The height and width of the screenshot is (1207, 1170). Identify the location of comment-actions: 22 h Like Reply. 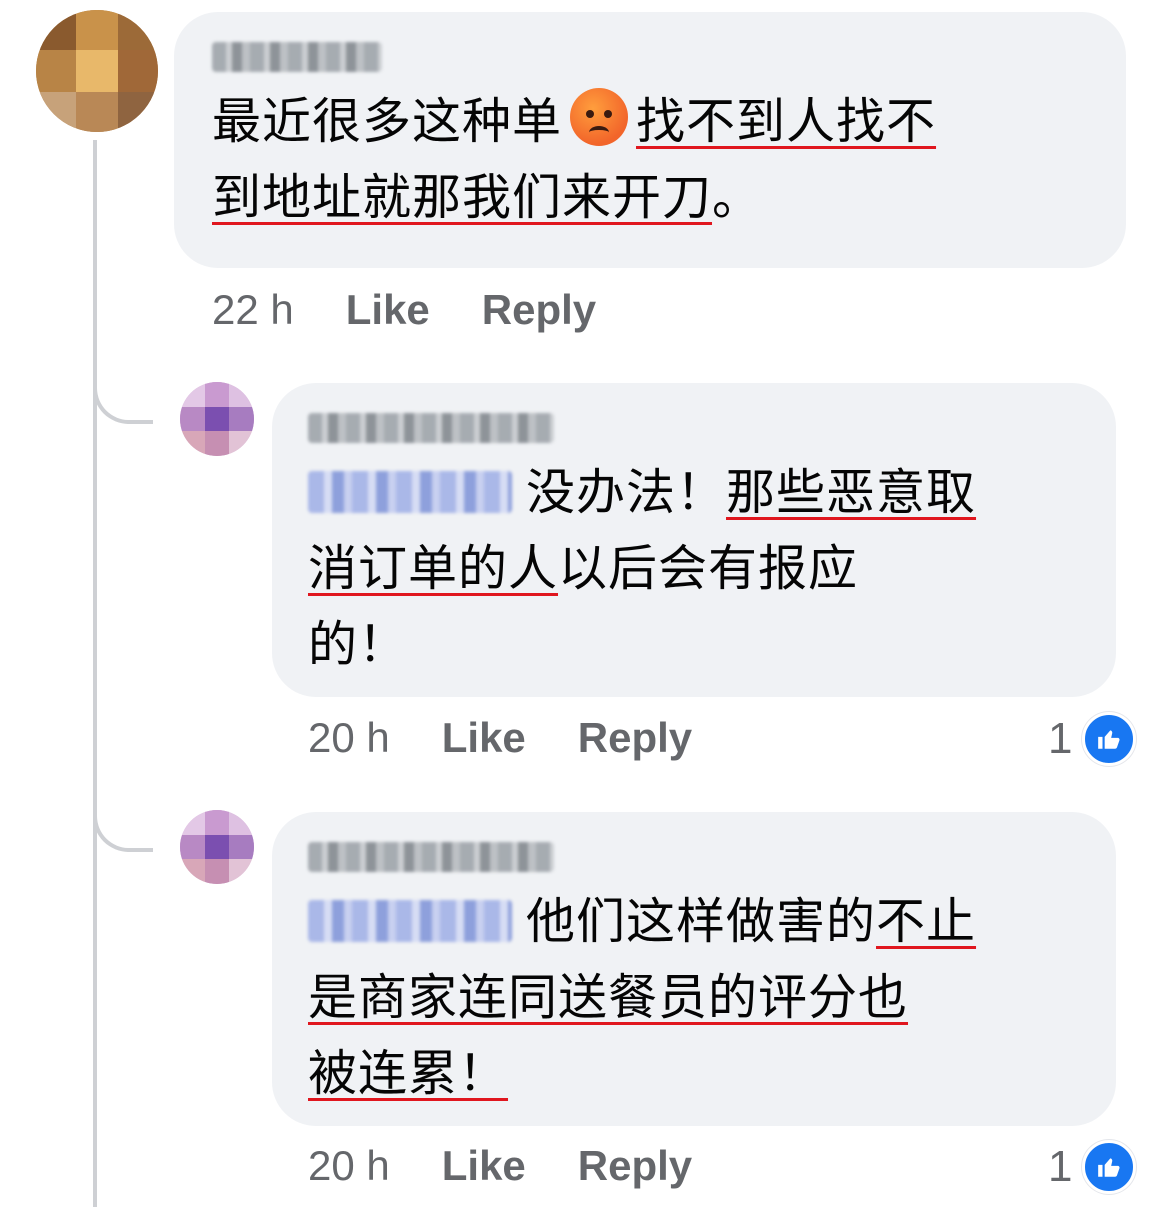
(430, 310).